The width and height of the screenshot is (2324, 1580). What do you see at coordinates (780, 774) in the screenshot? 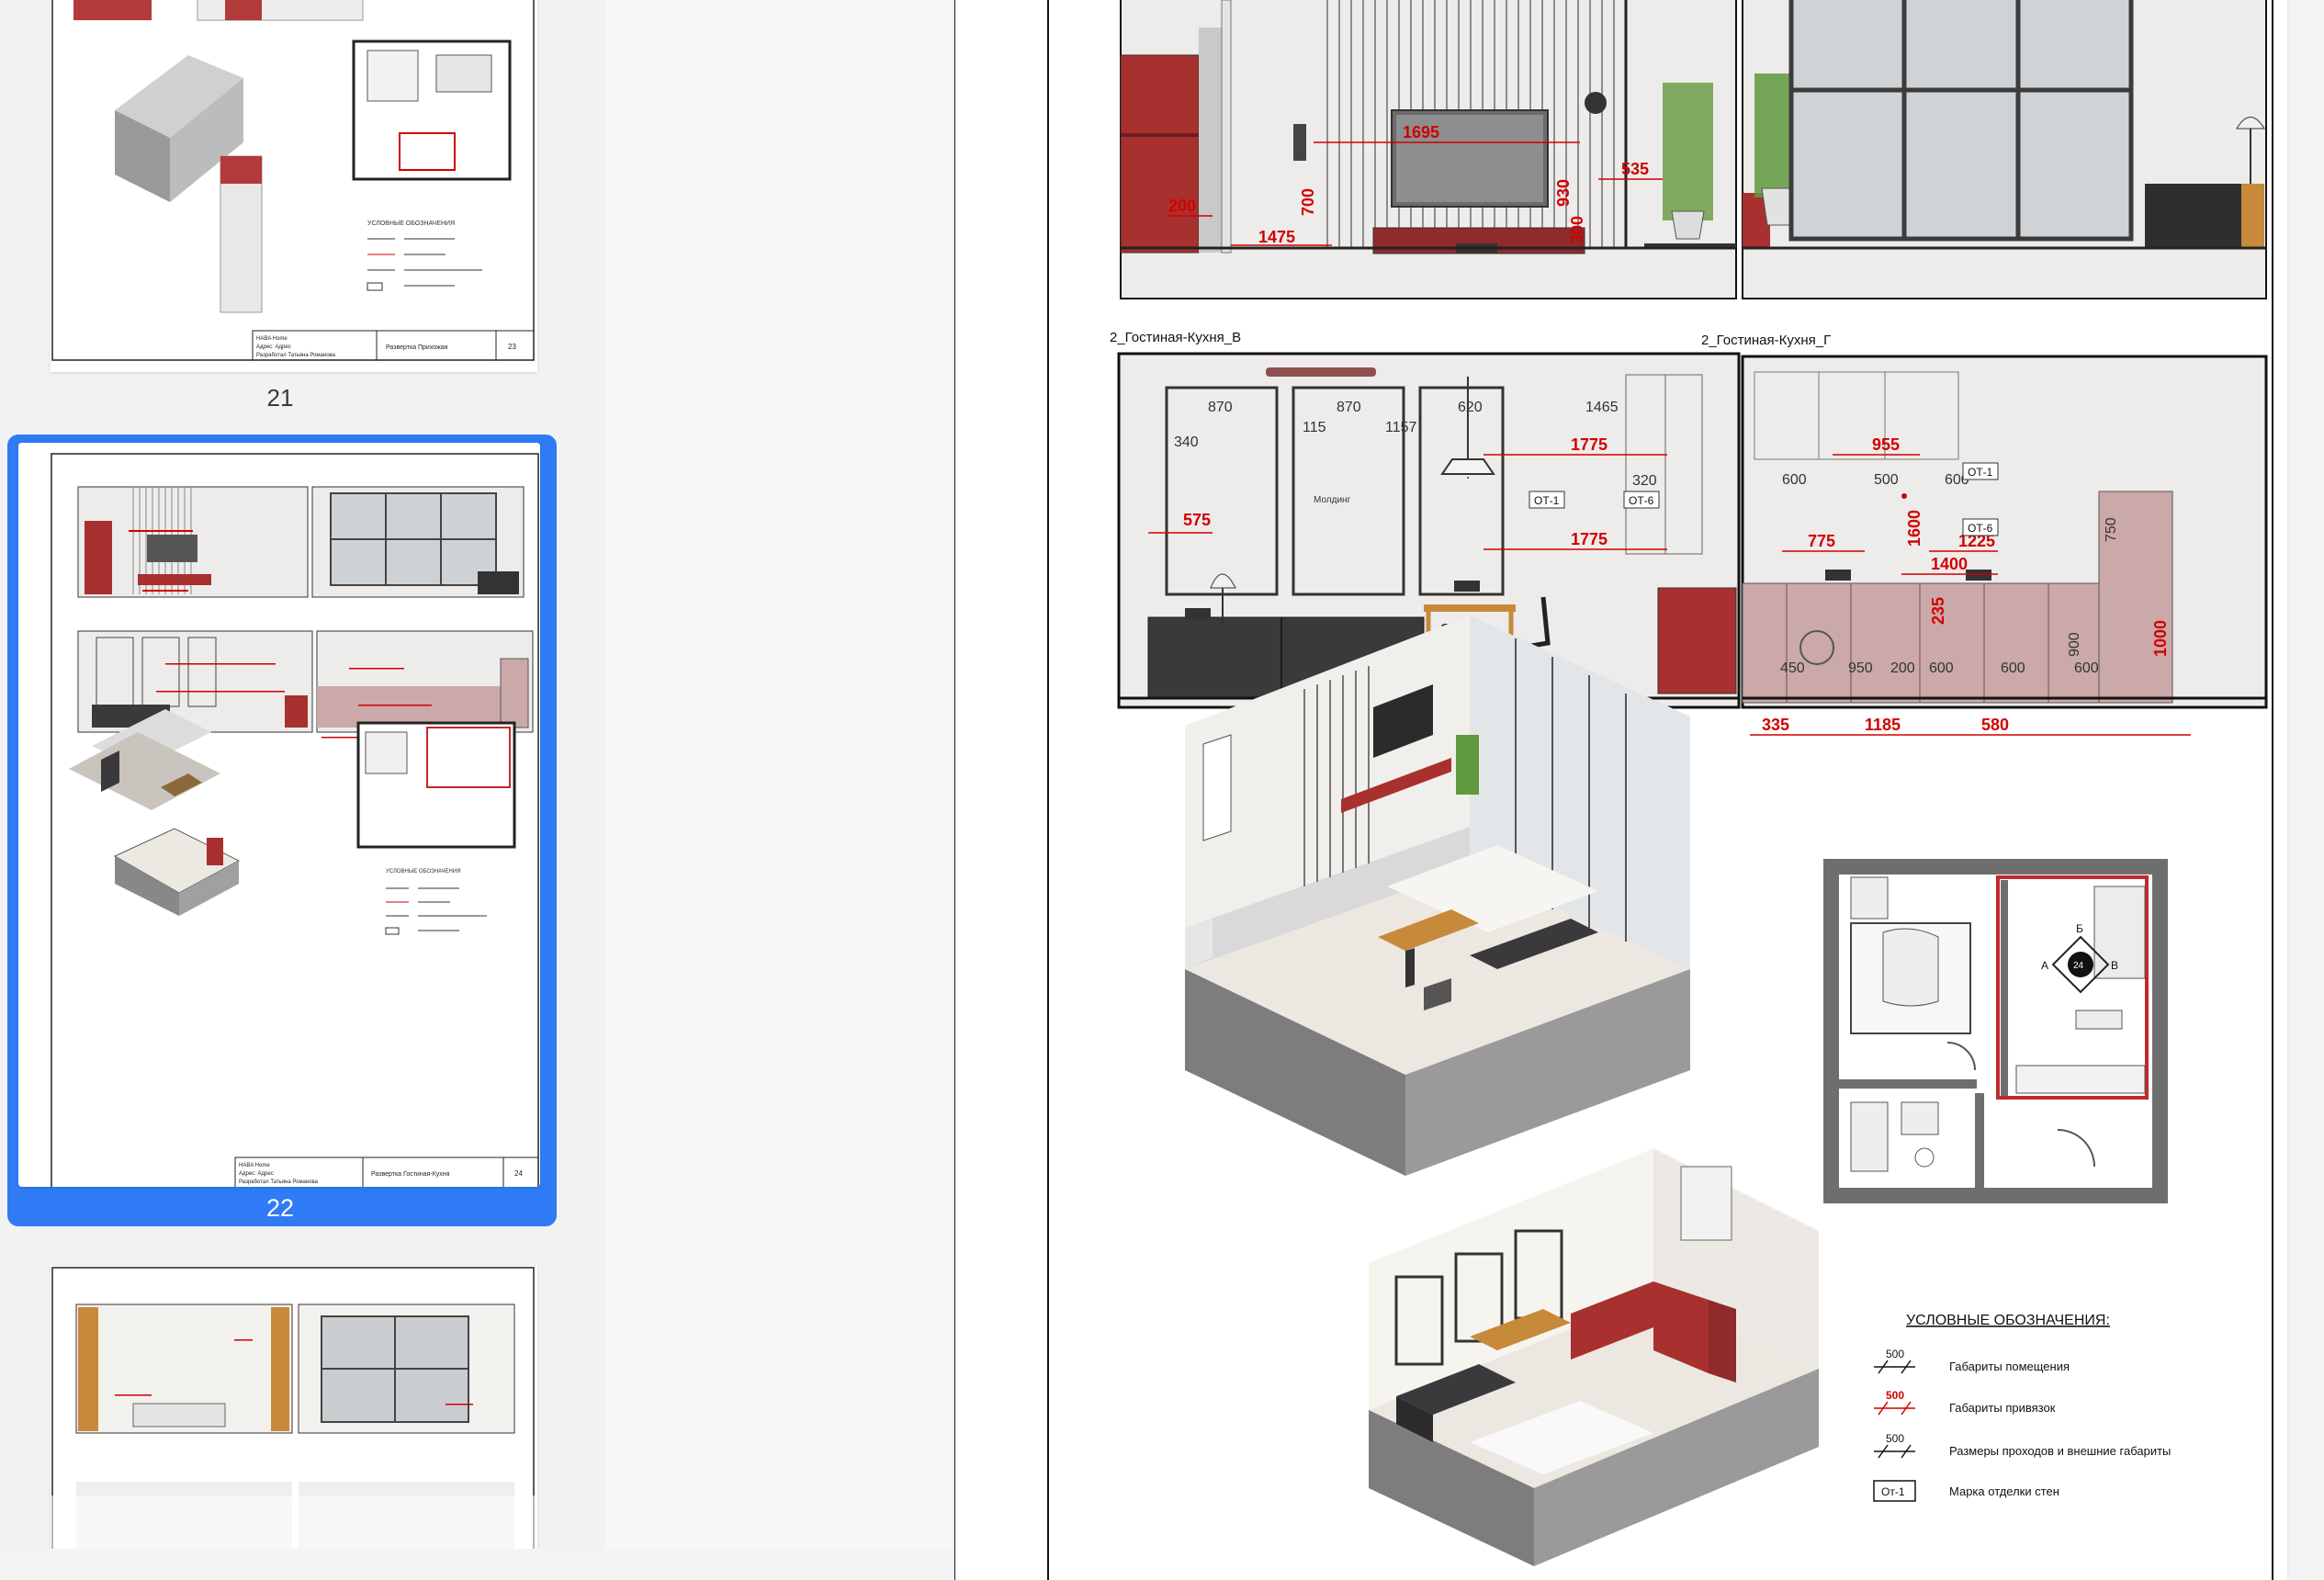
I see `viewer-gutter` at bounding box center [780, 774].